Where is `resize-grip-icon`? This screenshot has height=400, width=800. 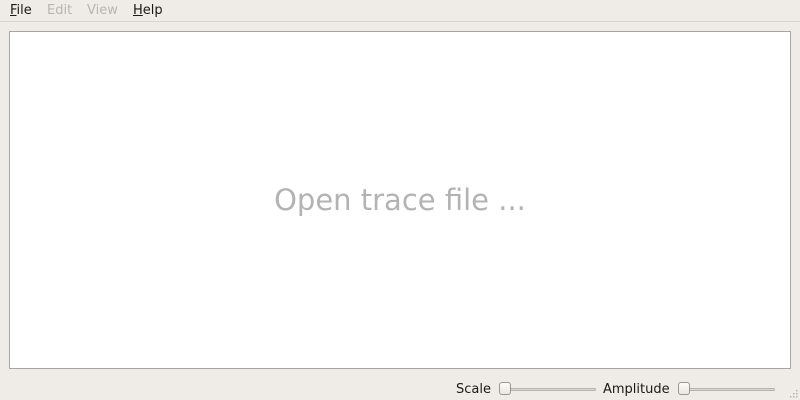
resize-grip-icon is located at coordinates (793, 393).